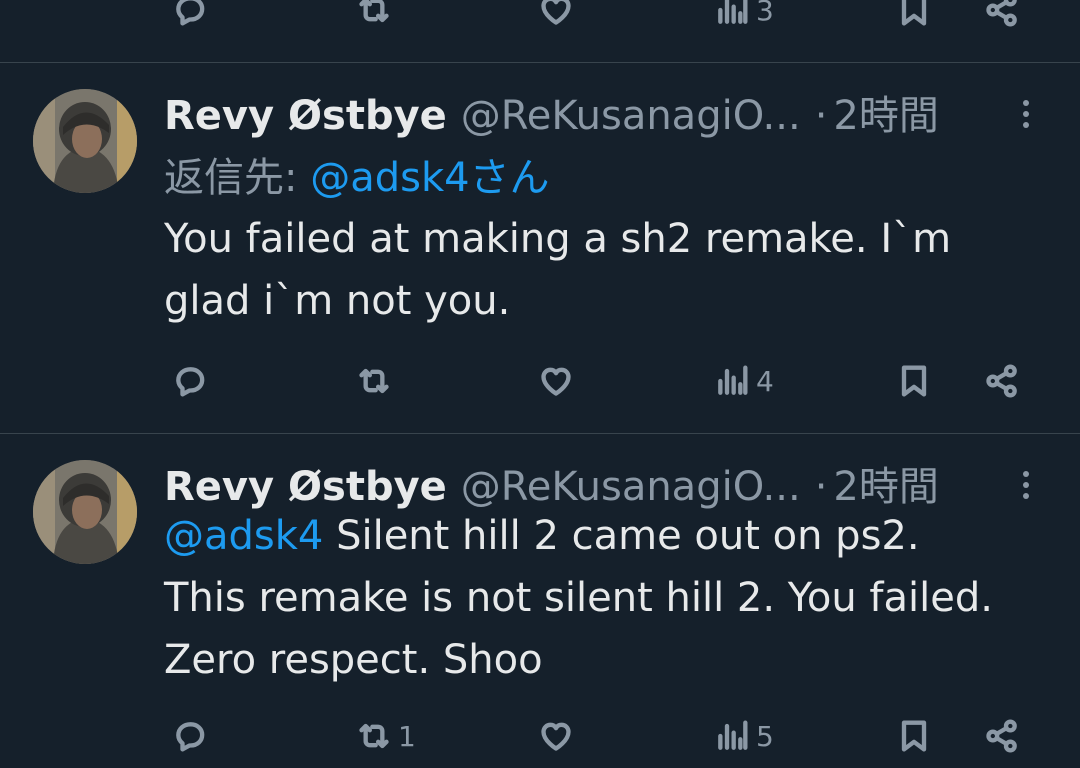 The image size is (1080, 768). What do you see at coordinates (558, 239) in the screenshot?
I see `tweet-text-line: You failed at making a sh2 remake. I`m` at bounding box center [558, 239].